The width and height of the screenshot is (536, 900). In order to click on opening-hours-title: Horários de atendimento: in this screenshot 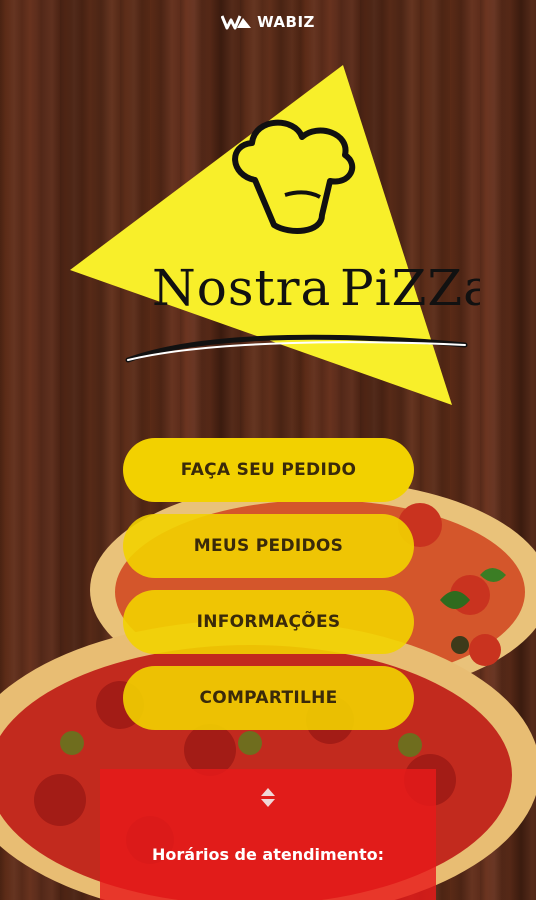, I will do `click(268, 854)`.